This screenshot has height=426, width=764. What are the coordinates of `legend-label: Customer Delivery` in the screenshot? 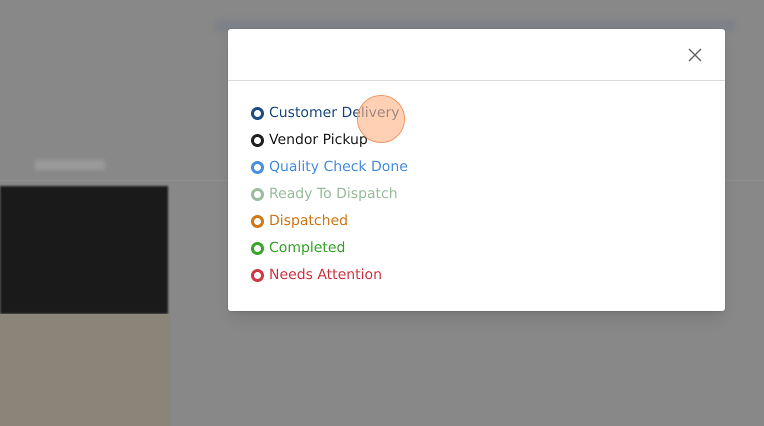 It's located at (334, 113).